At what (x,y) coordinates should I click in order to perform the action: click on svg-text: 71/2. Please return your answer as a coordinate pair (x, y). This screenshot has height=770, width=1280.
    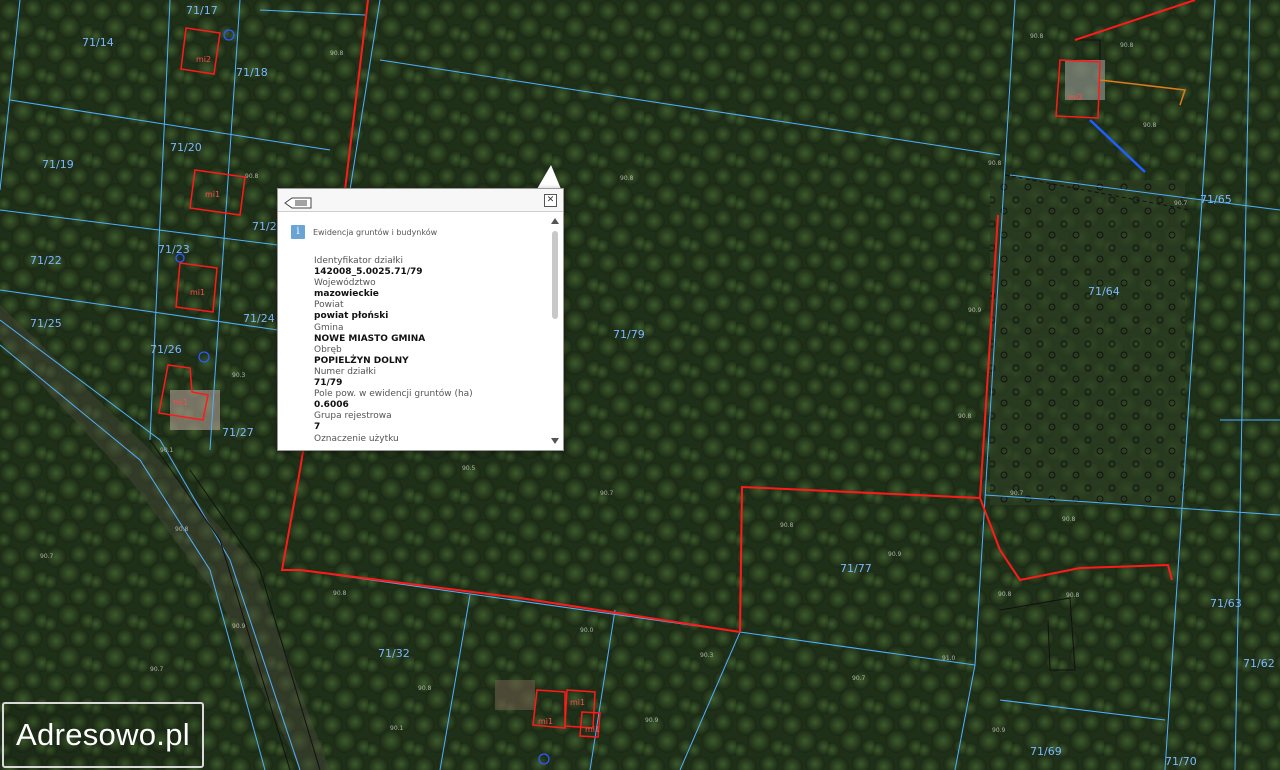
    Looking at the image, I should click on (264, 226).